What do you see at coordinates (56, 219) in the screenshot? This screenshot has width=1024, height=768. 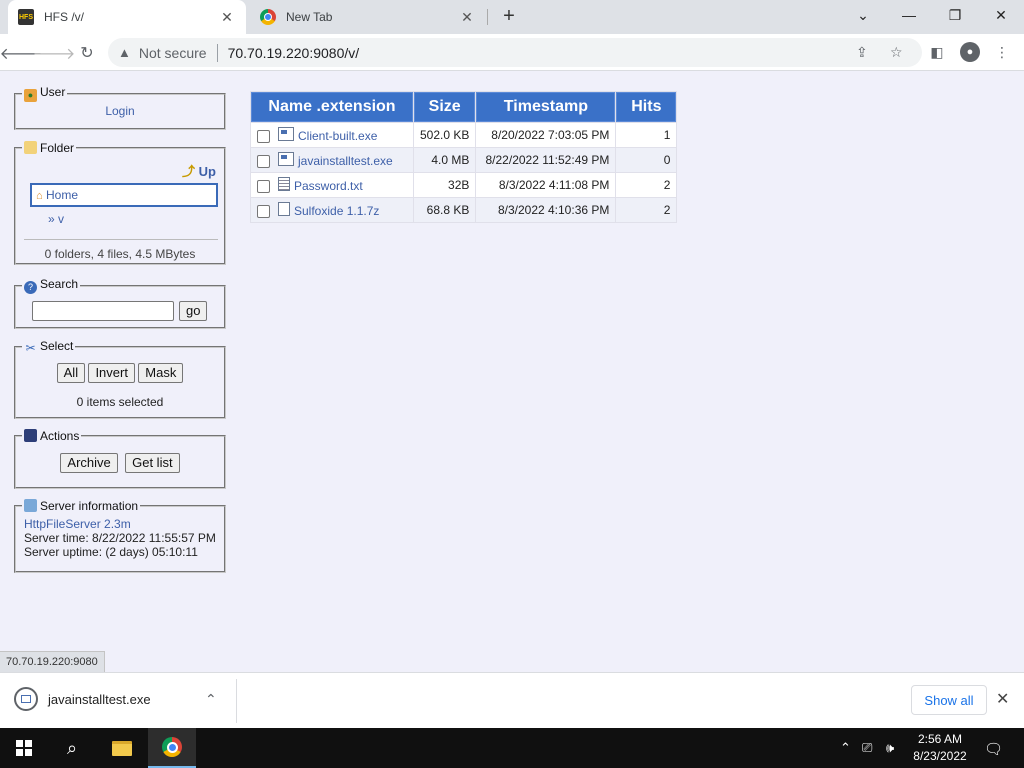 I see `folder-v-item: » v` at bounding box center [56, 219].